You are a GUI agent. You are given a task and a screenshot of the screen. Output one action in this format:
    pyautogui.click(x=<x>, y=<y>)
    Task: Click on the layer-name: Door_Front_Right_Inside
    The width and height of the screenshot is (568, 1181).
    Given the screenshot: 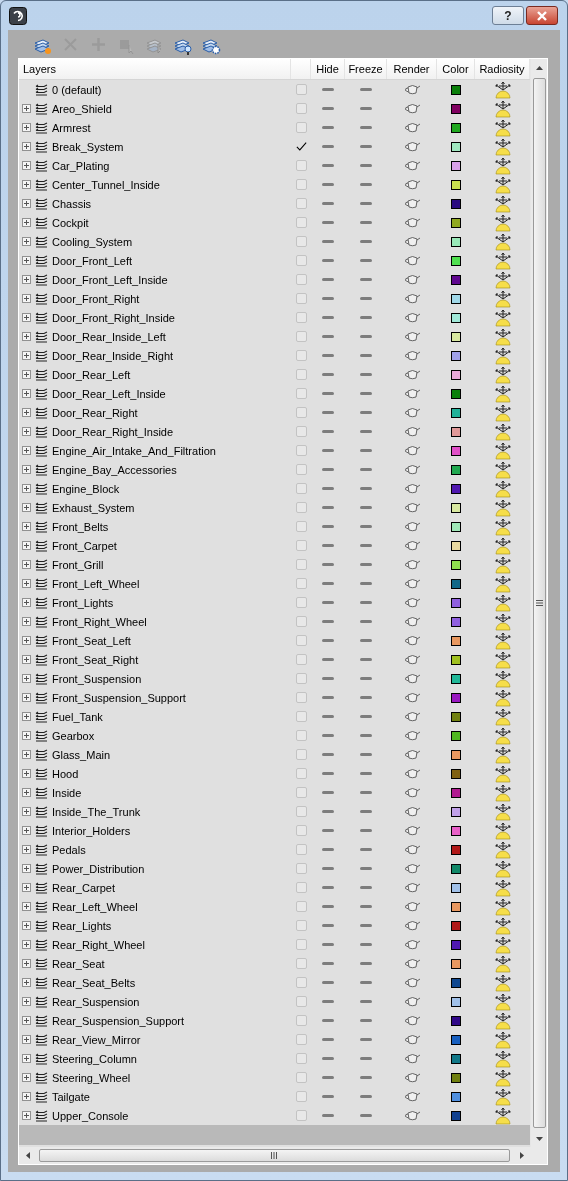 What is the action you would take?
    pyautogui.click(x=113, y=317)
    